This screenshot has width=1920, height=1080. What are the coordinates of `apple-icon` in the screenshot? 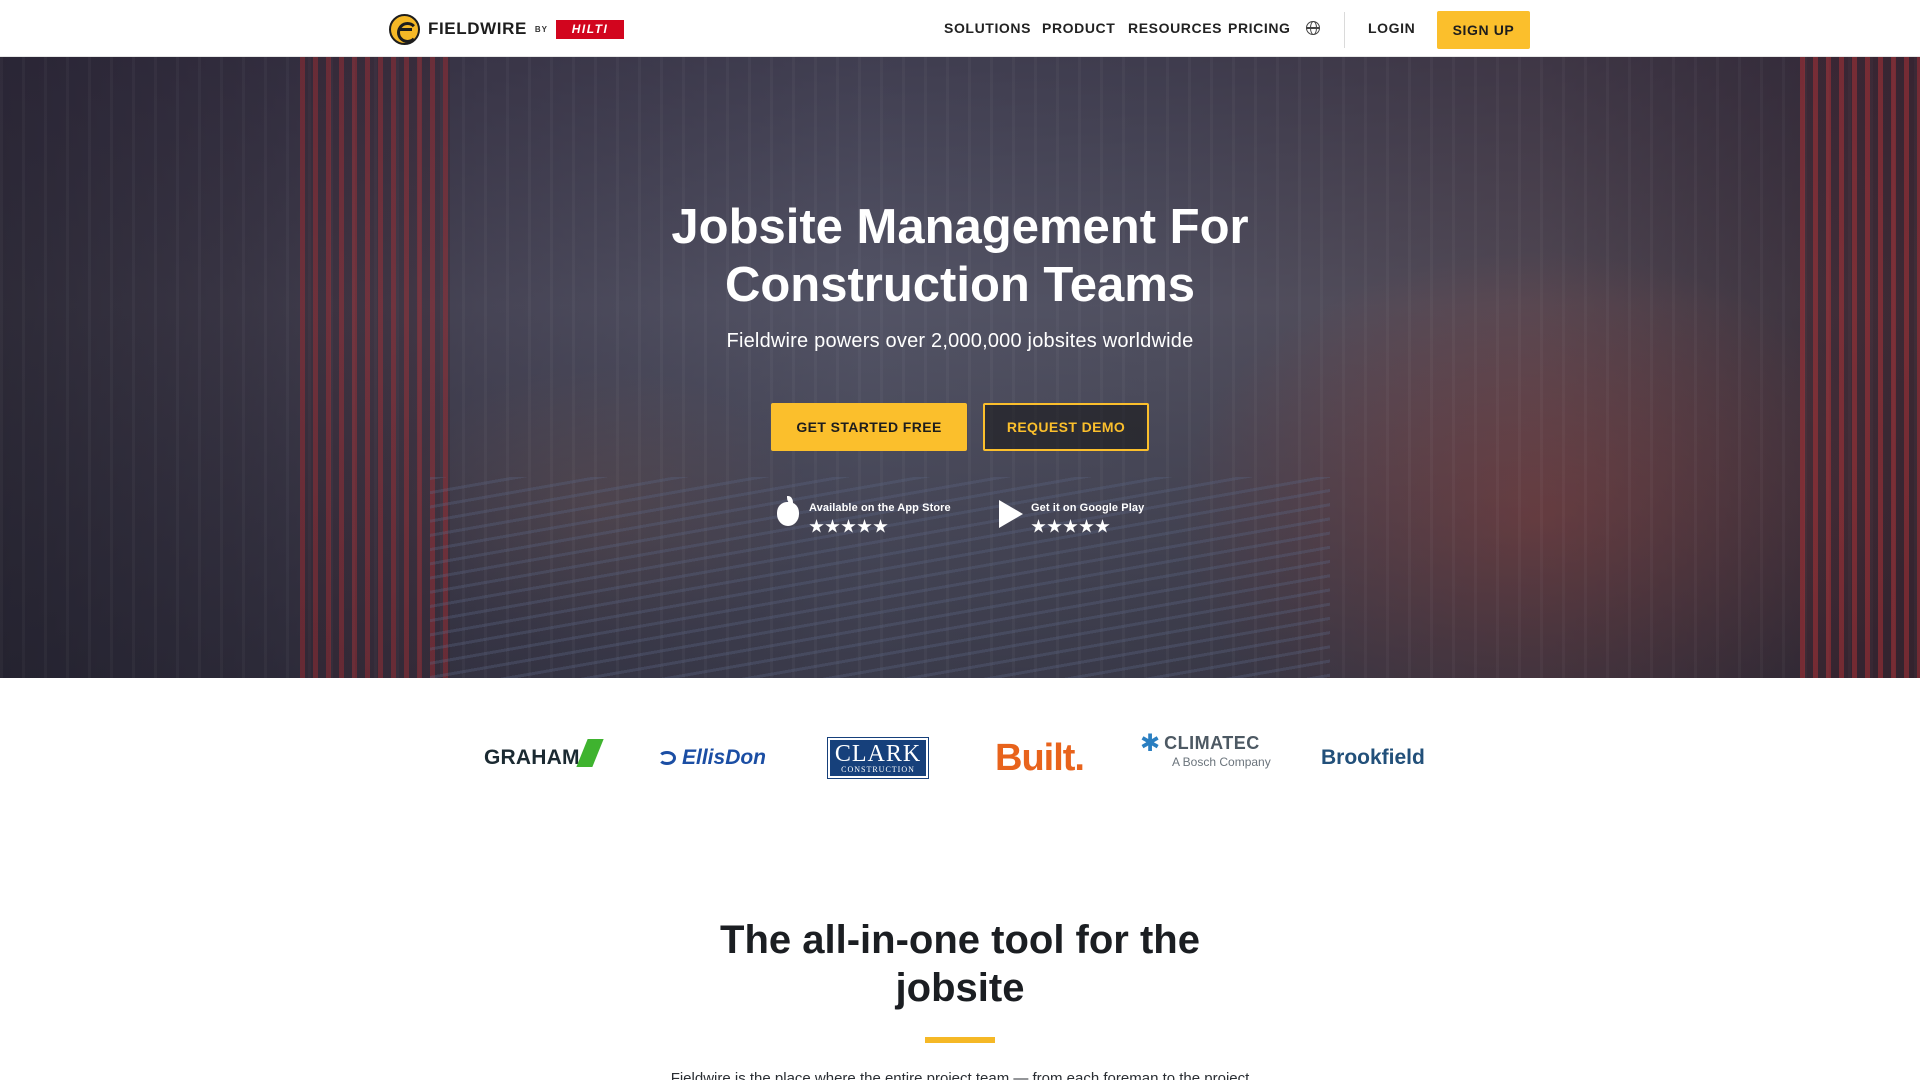 It's located at (790, 511).